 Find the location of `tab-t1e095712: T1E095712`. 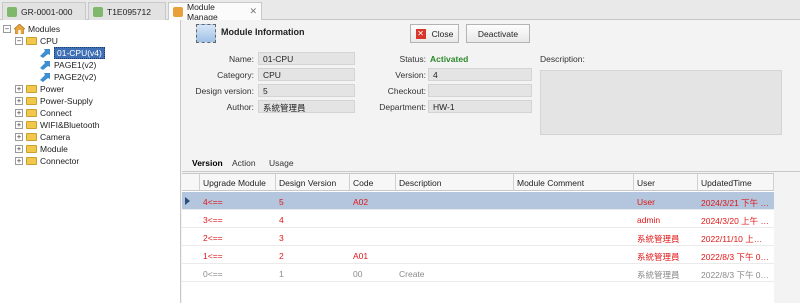

tab-t1e095712: T1E095712 is located at coordinates (127, 11).